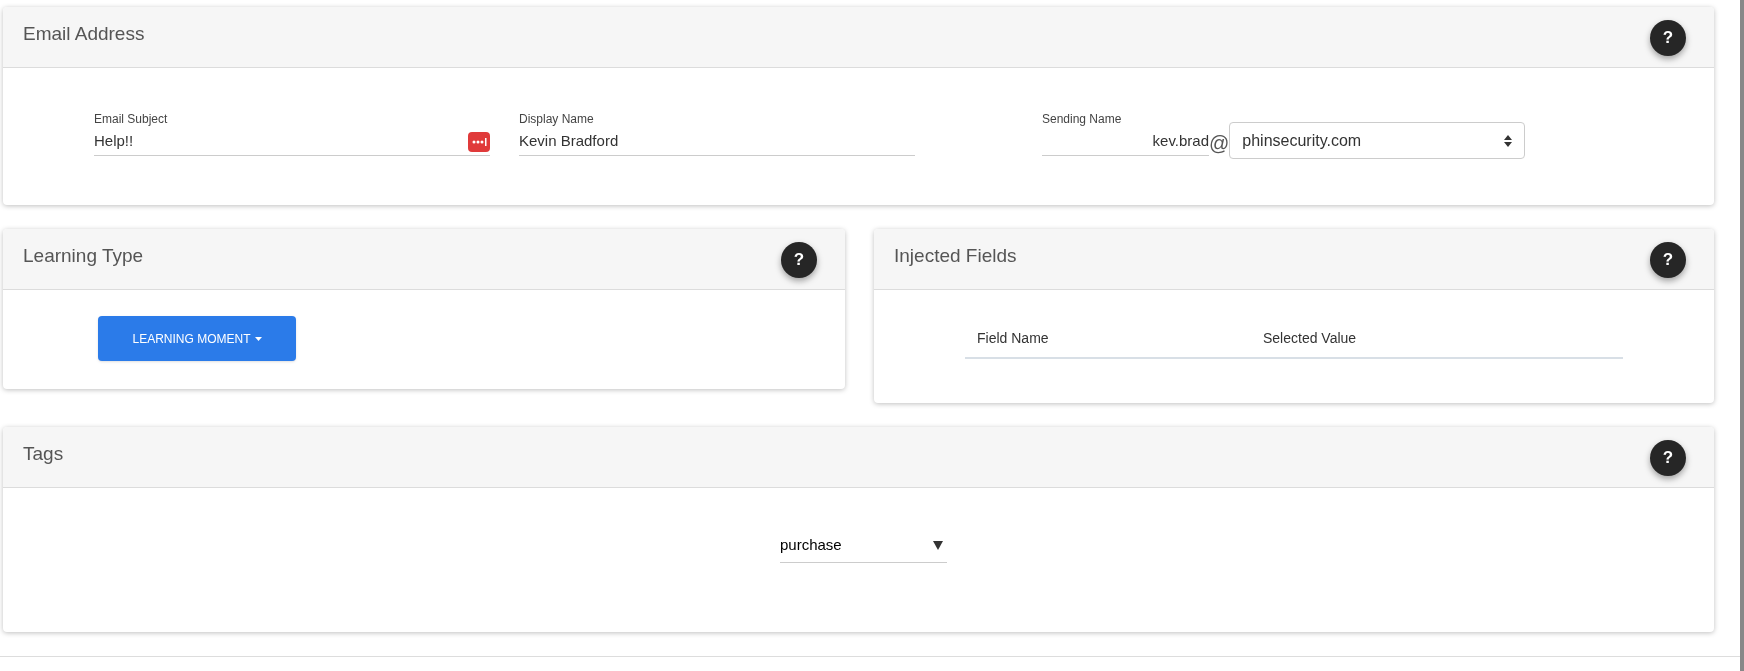 Image resolution: width=1744 pixels, height=671 pixels. I want to click on domain-select: phinsecurity.com, so click(1377, 140).